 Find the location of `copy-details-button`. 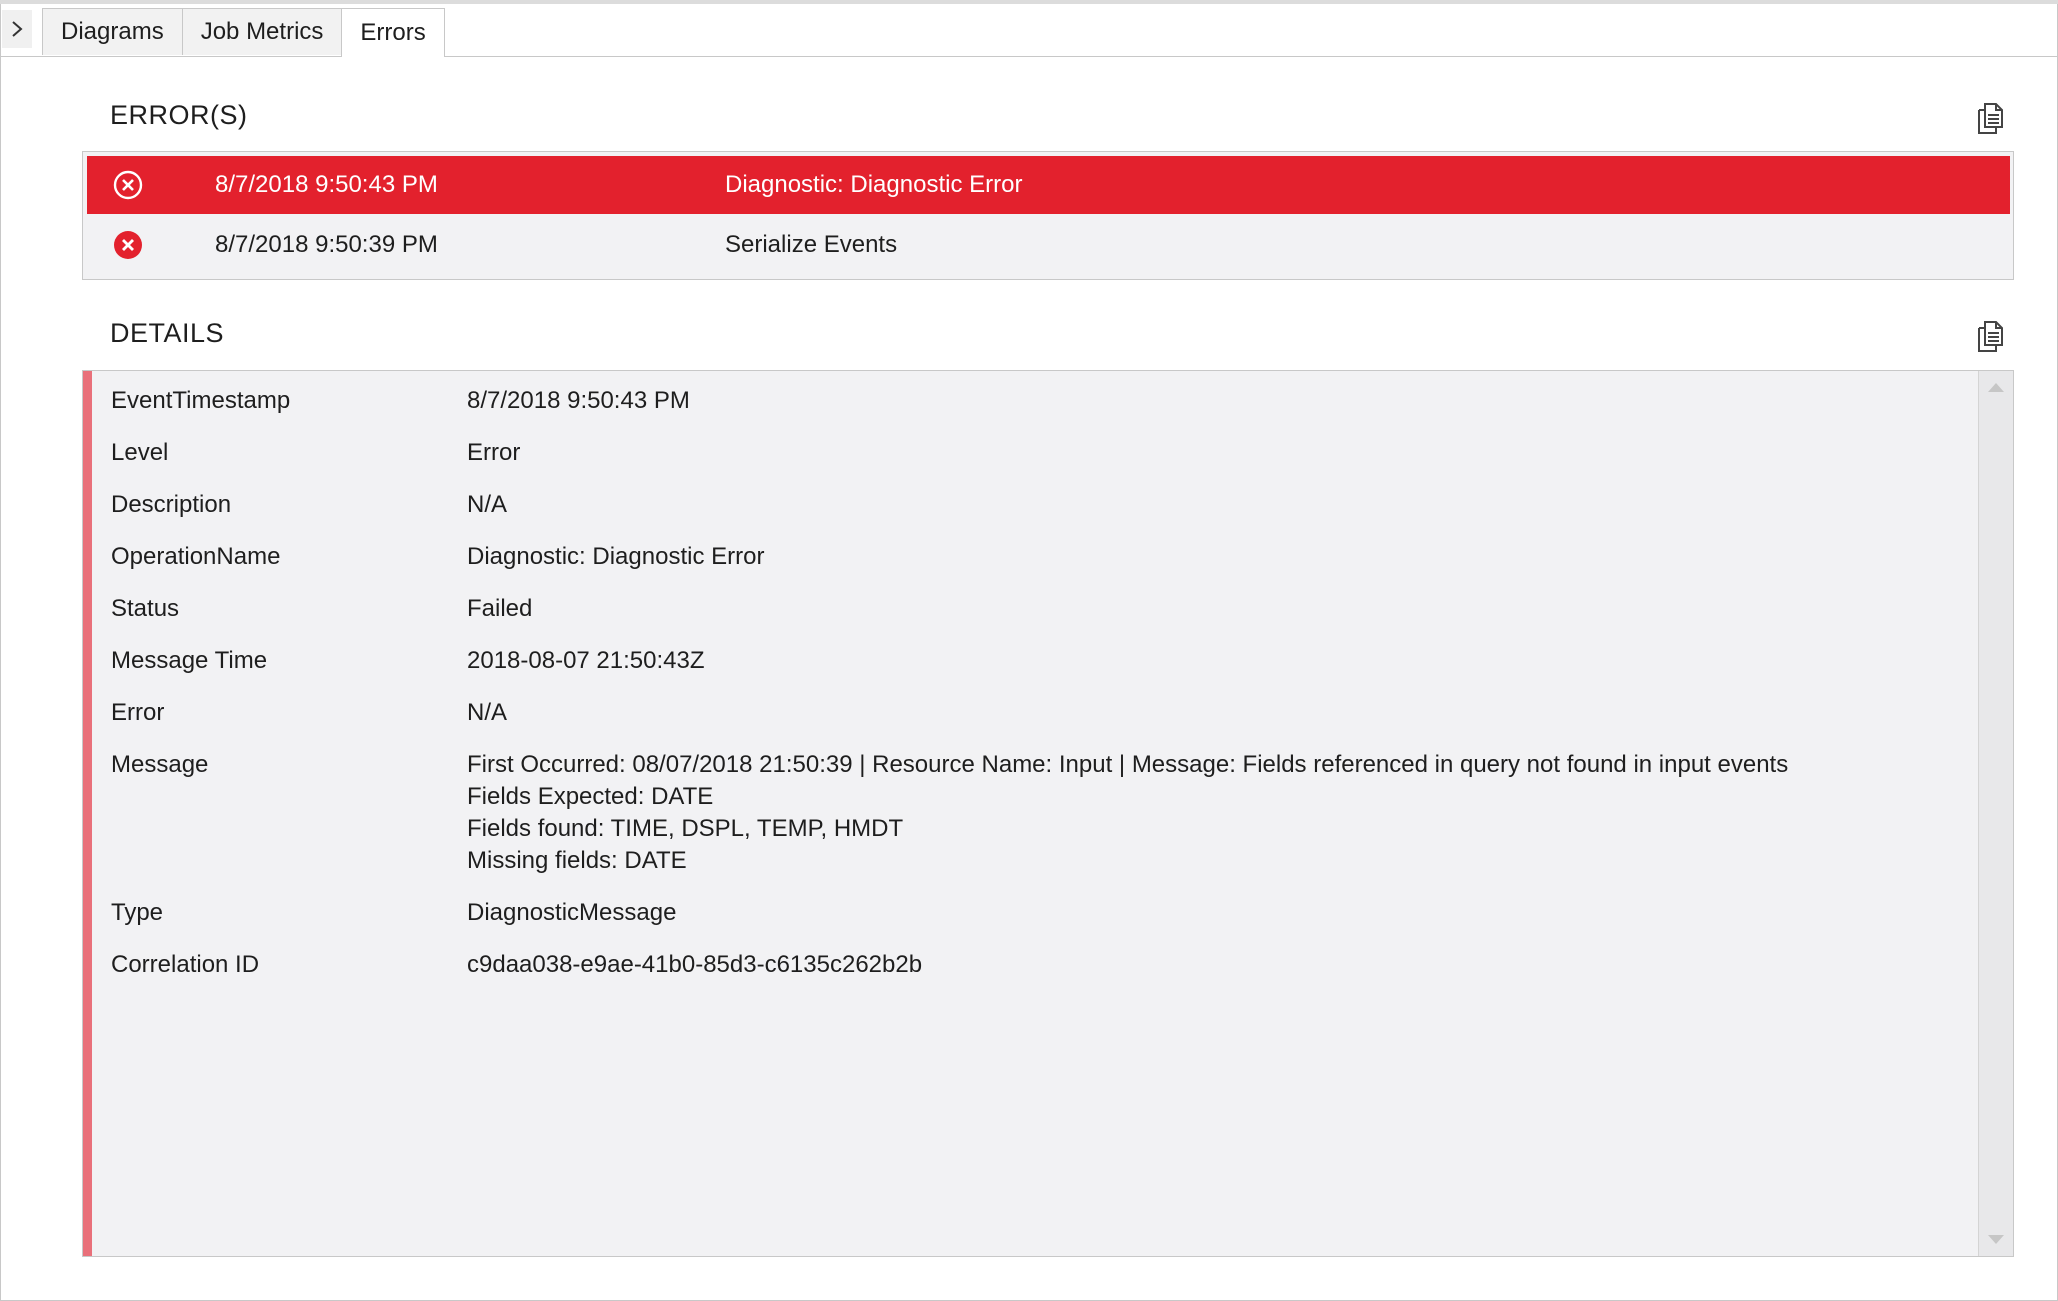

copy-details-button is located at coordinates (1991, 336).